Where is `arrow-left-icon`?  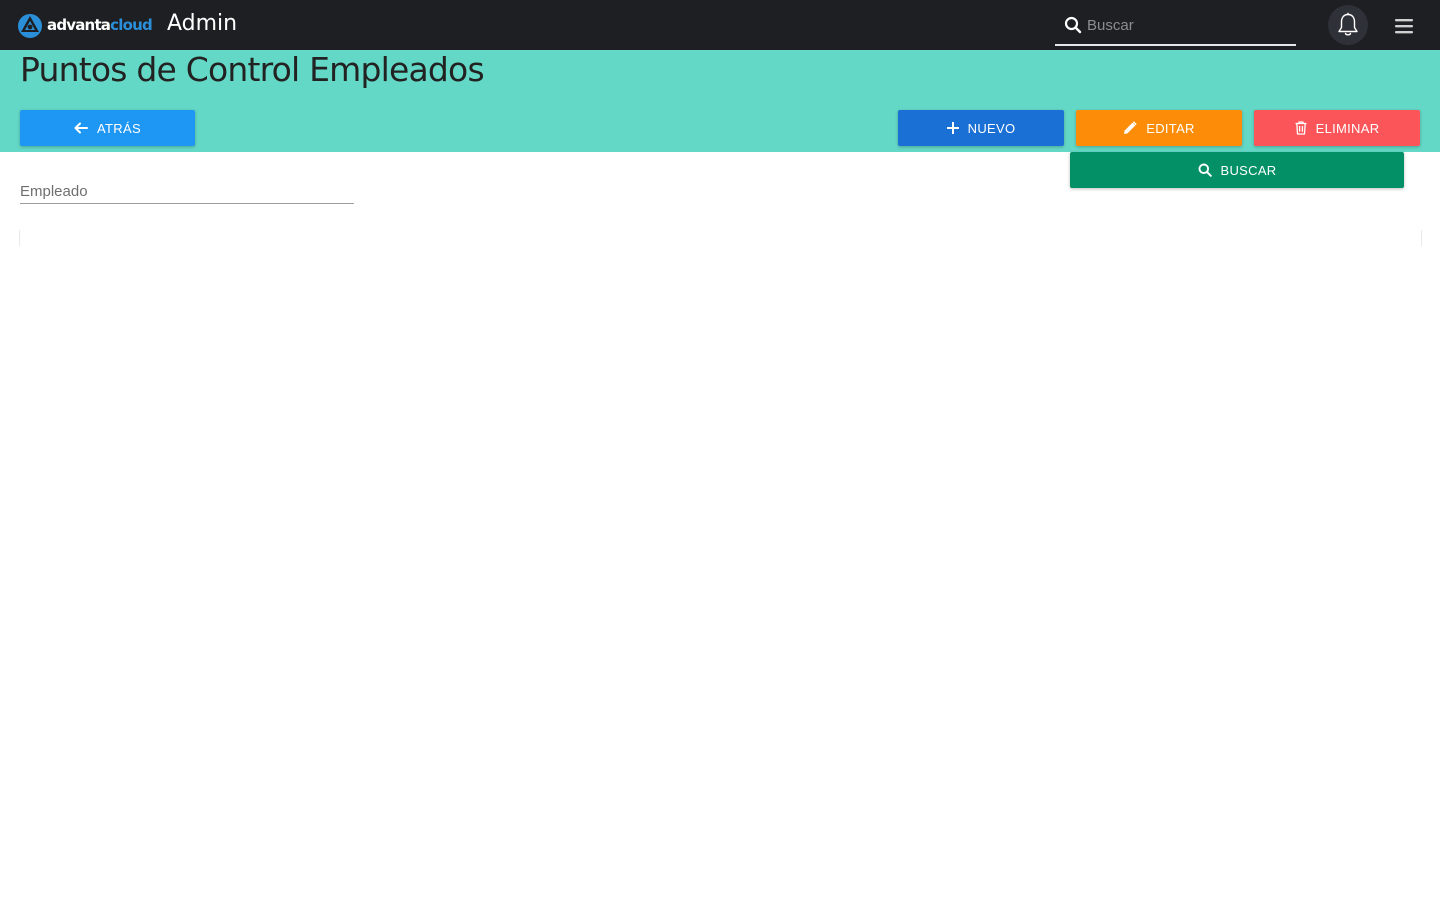 arrow-left-icon is located at coordinates (81, 128).